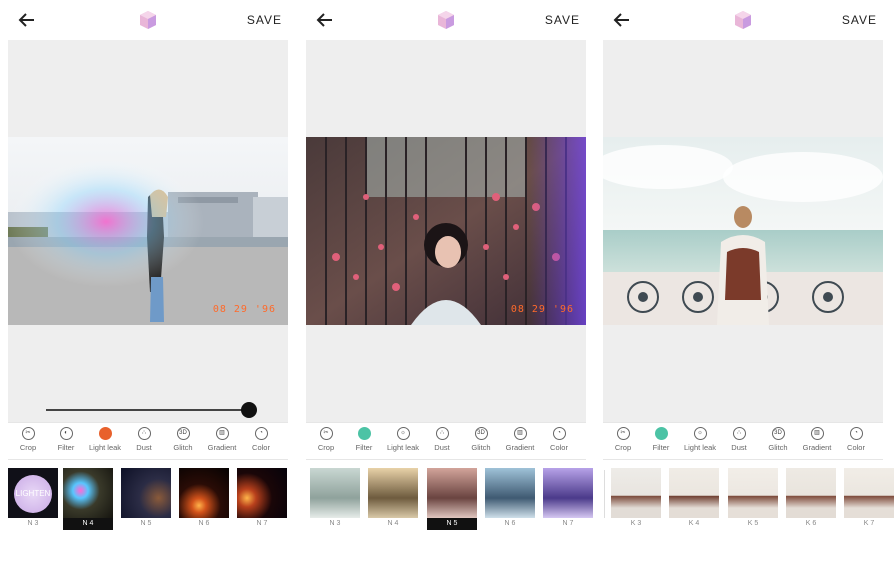 Image resolution: width=894 pixels, height=581 pixels. Describe the element at coordinates (148, 410) in the screenshot. I see `slider-track` at that location.